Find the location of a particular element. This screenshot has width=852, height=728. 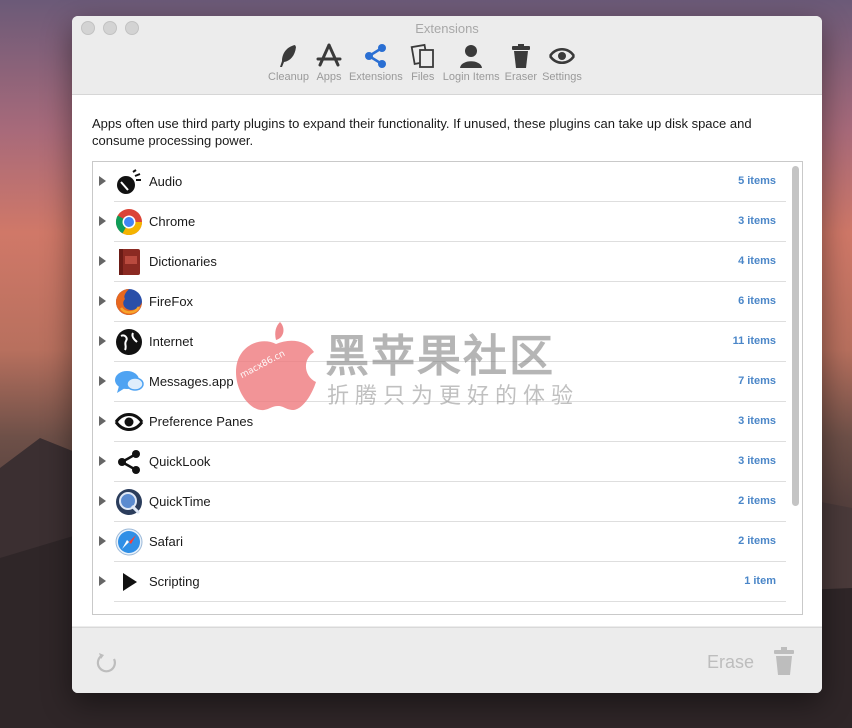

row-count: 6 items is located at coordinates (757, 301).